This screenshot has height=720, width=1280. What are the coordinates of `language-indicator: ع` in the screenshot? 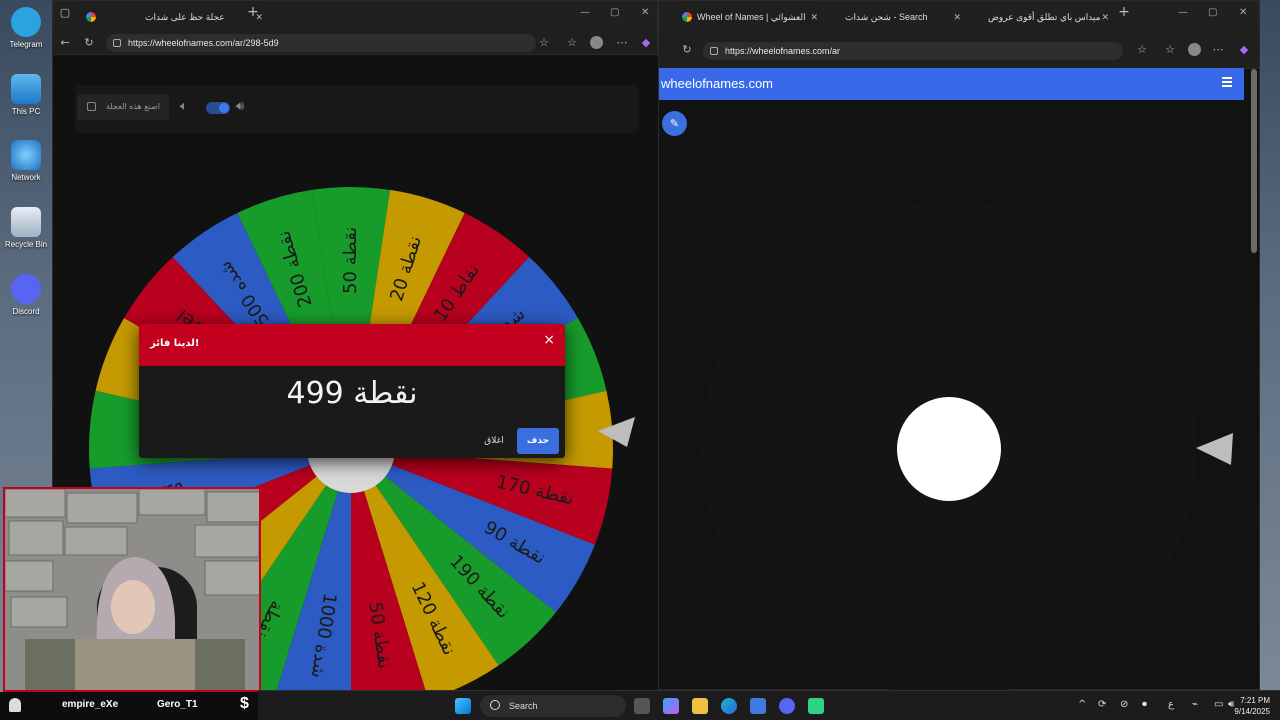 It's located at (1171, 704).